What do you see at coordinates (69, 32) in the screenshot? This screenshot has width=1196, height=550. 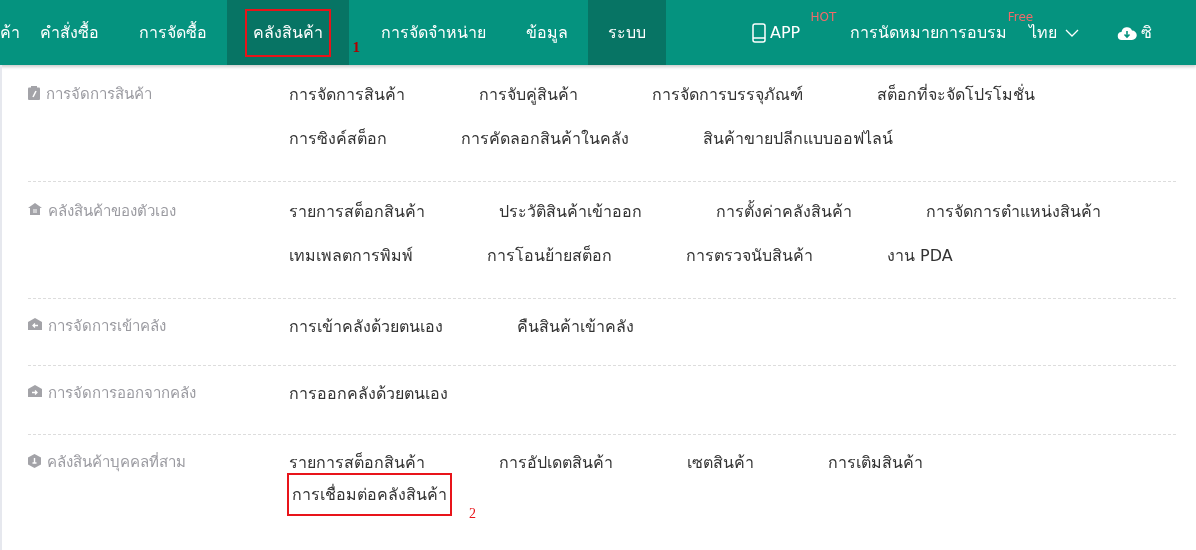 I see `nav-tab: คำสั่งซื้อ` at bounding box center [69, 32].